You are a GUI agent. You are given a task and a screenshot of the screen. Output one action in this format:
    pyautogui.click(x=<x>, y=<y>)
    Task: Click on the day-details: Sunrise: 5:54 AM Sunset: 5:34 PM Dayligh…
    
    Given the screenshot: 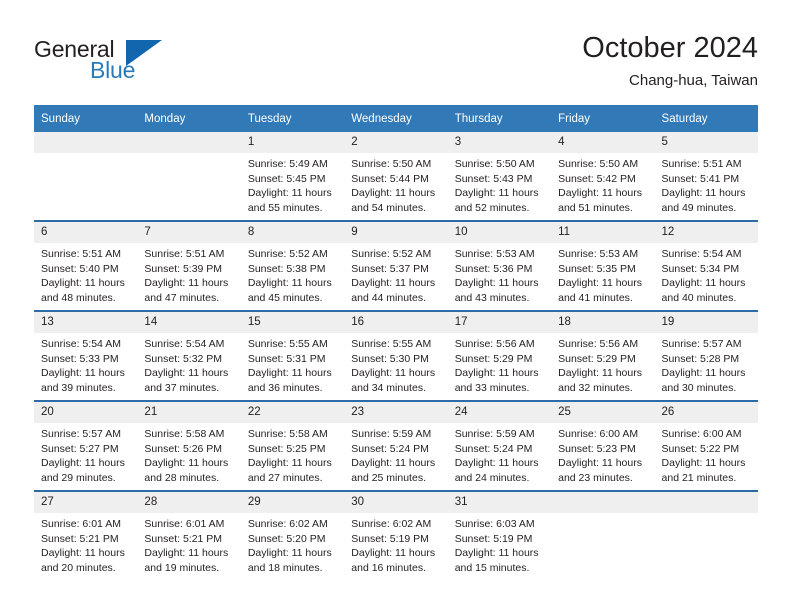 What is the action you would take?
    pyautogui.click(x=706, y=274)
    